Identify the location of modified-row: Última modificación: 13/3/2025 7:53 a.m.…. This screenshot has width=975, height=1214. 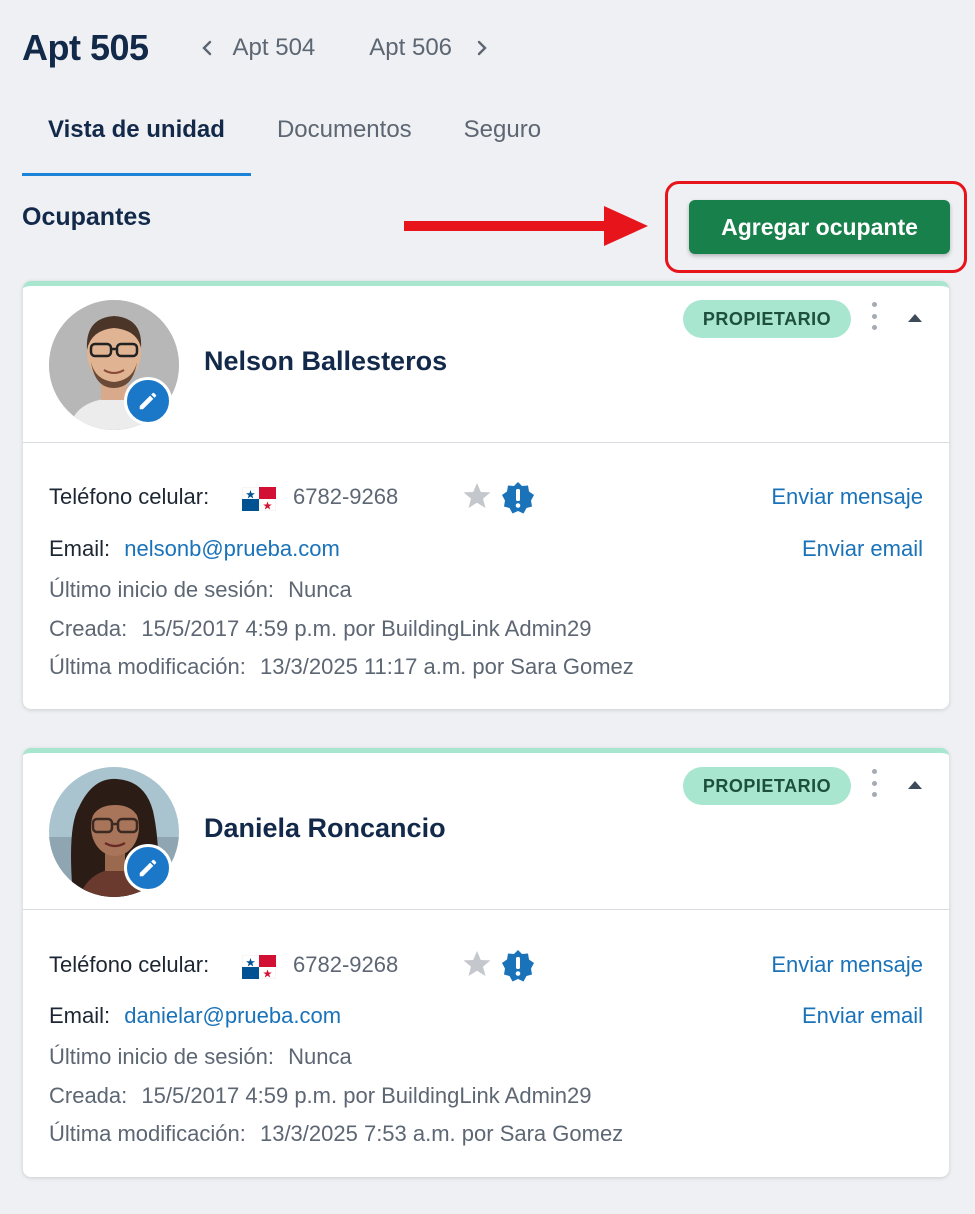
(336, 1134).